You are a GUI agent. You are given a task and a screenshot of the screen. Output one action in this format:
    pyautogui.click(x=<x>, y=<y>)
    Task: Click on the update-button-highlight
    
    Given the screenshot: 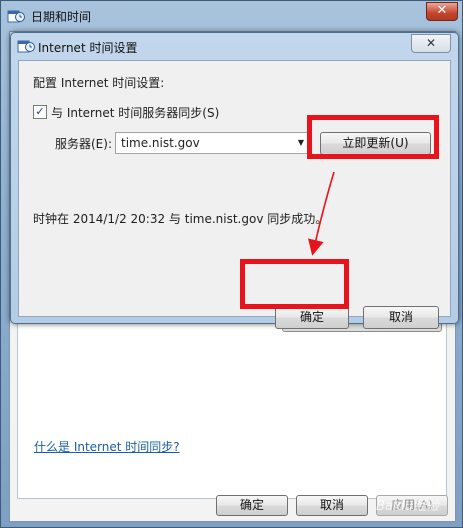 What is the action you would take?
    pyautogui.click(x=373, y=137)
    